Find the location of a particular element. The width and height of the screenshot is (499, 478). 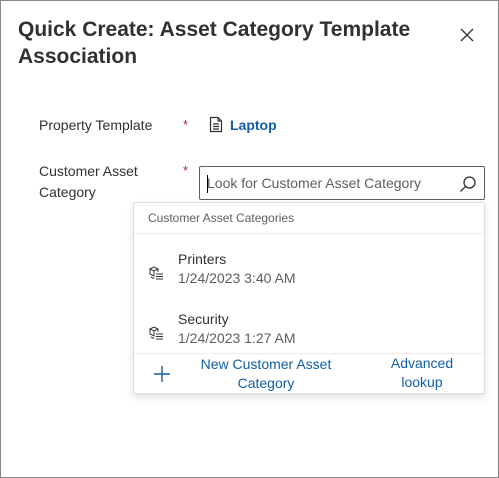

new-customer-asset-category-label: New Customer Asset Category is located at coordinates (266, 373).